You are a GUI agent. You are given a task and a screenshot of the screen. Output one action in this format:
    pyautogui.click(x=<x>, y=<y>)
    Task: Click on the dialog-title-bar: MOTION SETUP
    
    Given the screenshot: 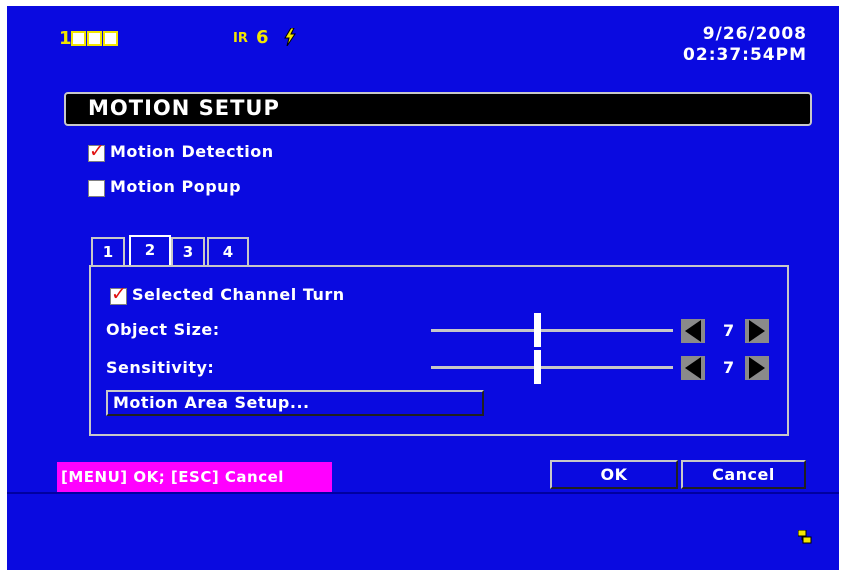 What is the action you would take?
    pyautogui.click(x=438, y=109)
    